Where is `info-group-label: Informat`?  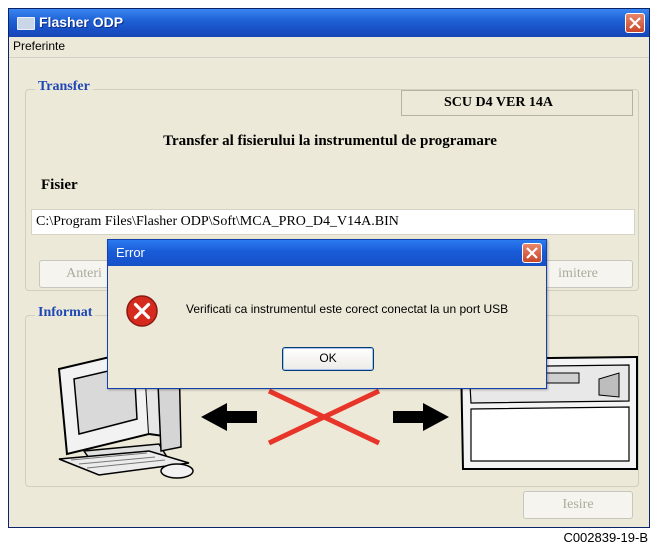 info-group-label: Informat is located at coordinates (65, 313).